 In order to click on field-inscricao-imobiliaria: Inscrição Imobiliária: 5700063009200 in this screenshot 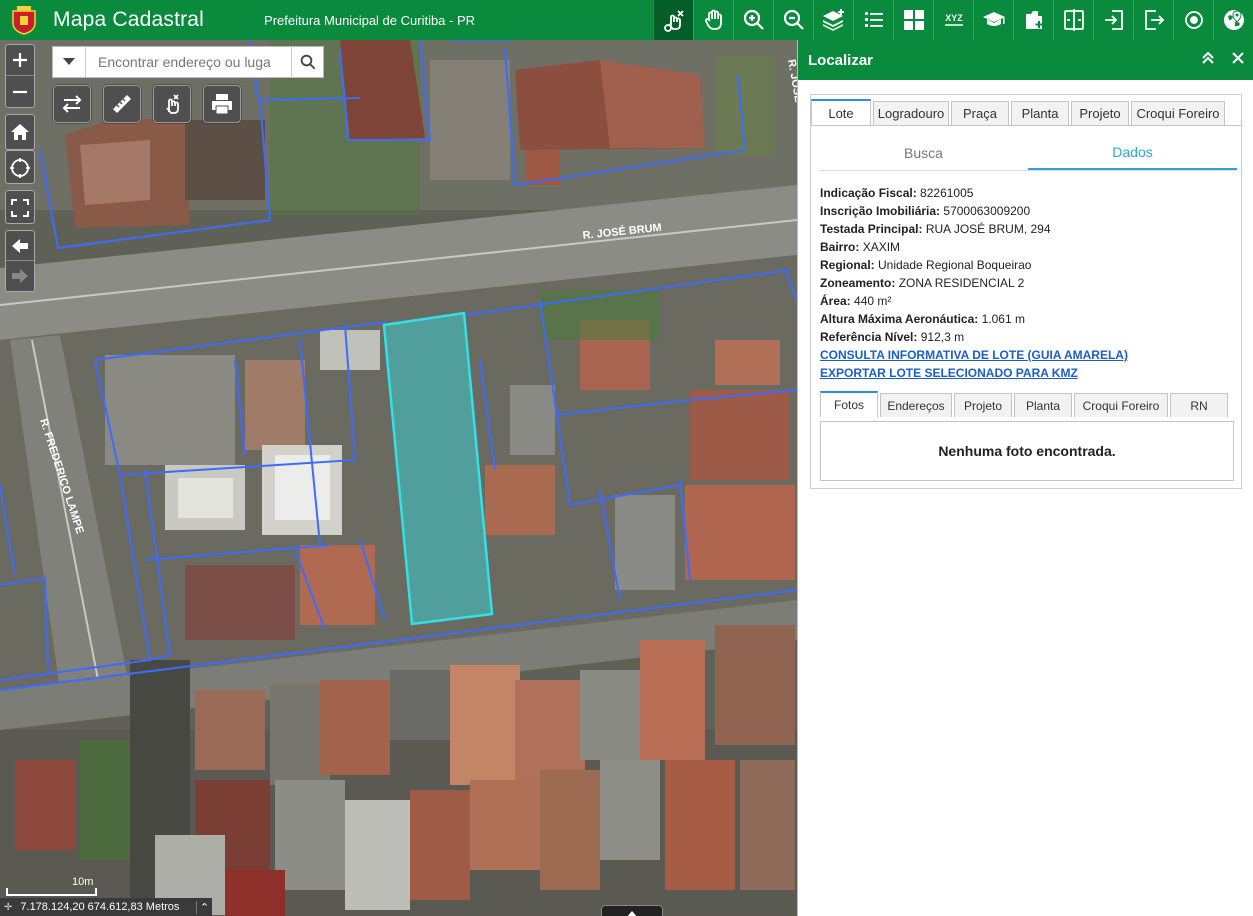, I will do `click(925, 211)`.